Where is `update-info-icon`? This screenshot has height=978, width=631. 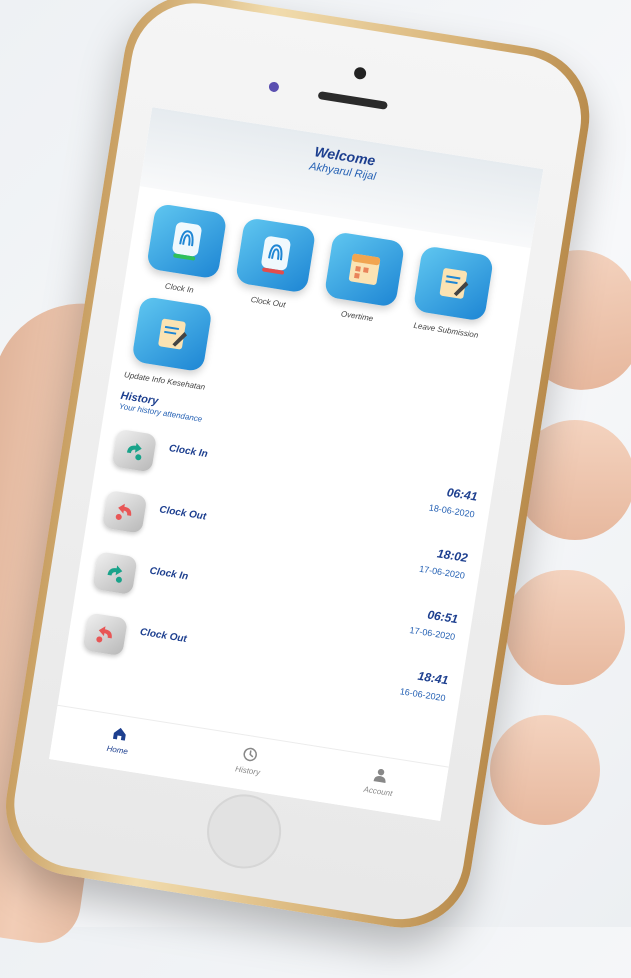
update-info-icon is located at coordinates (172, 334).